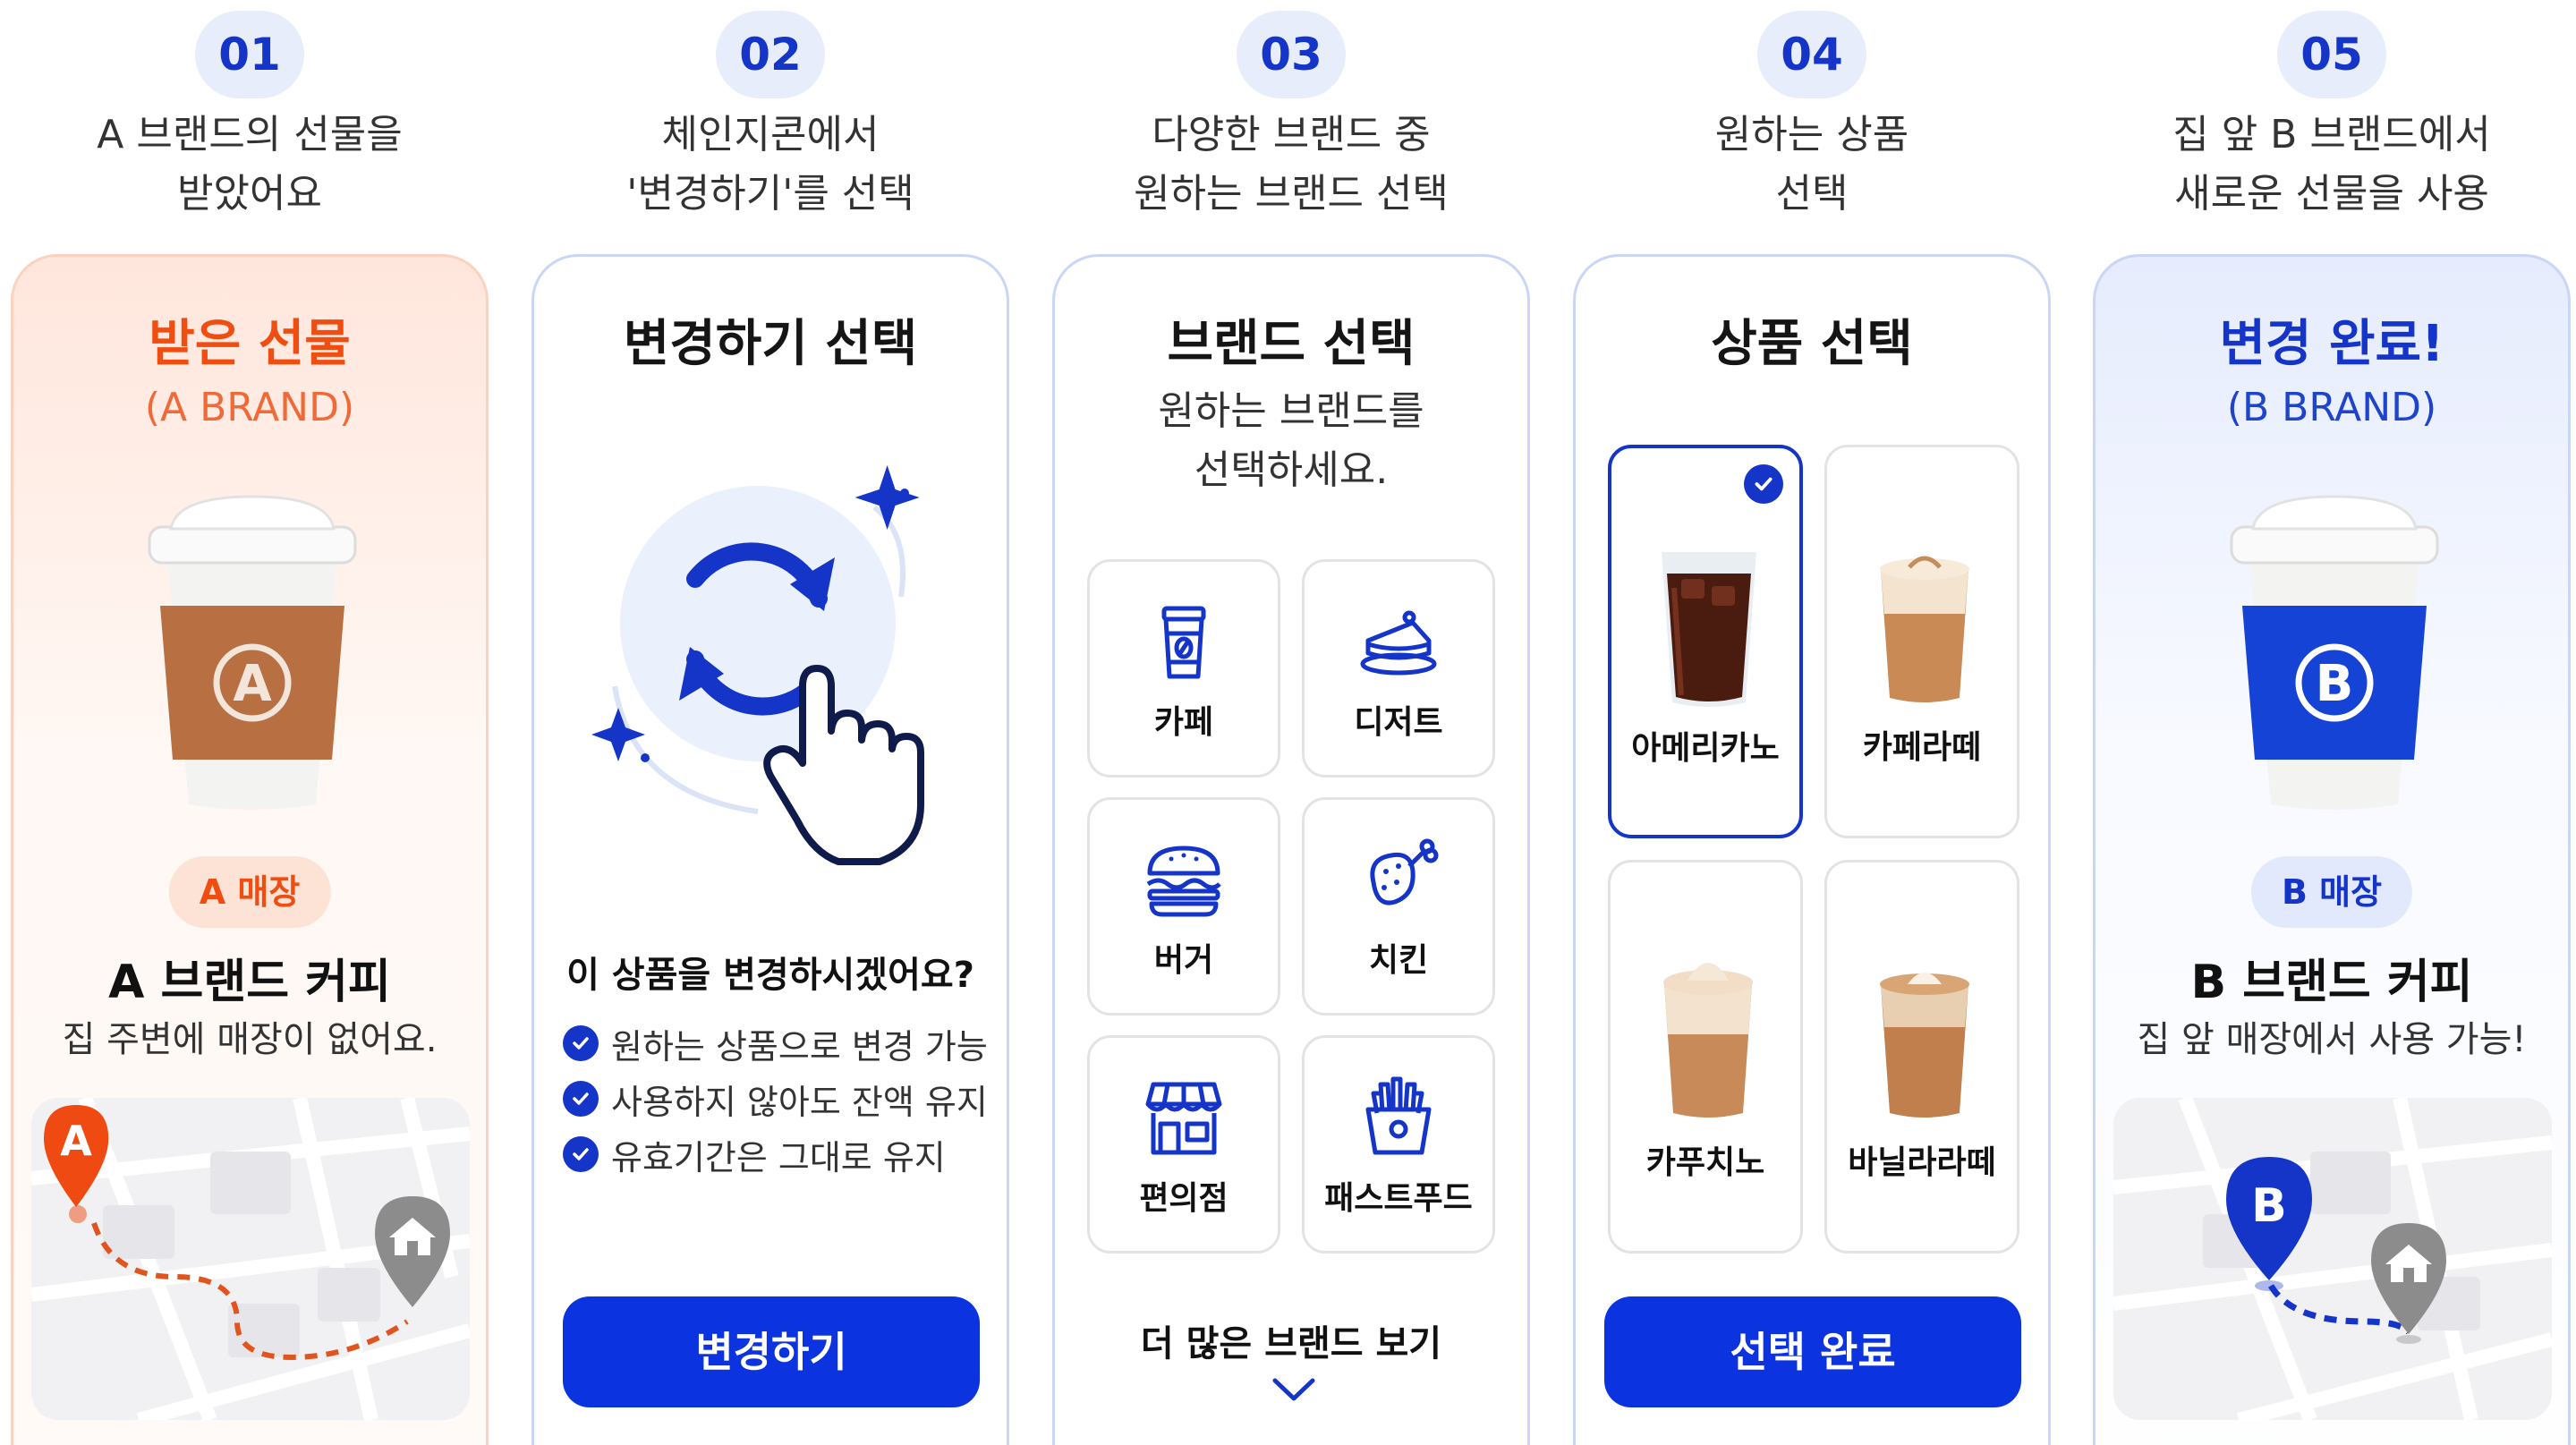 The height and width of the screenshot is (1445, 2576). I want to click on card-title: 브랜드 선택, so click(1291, 344).